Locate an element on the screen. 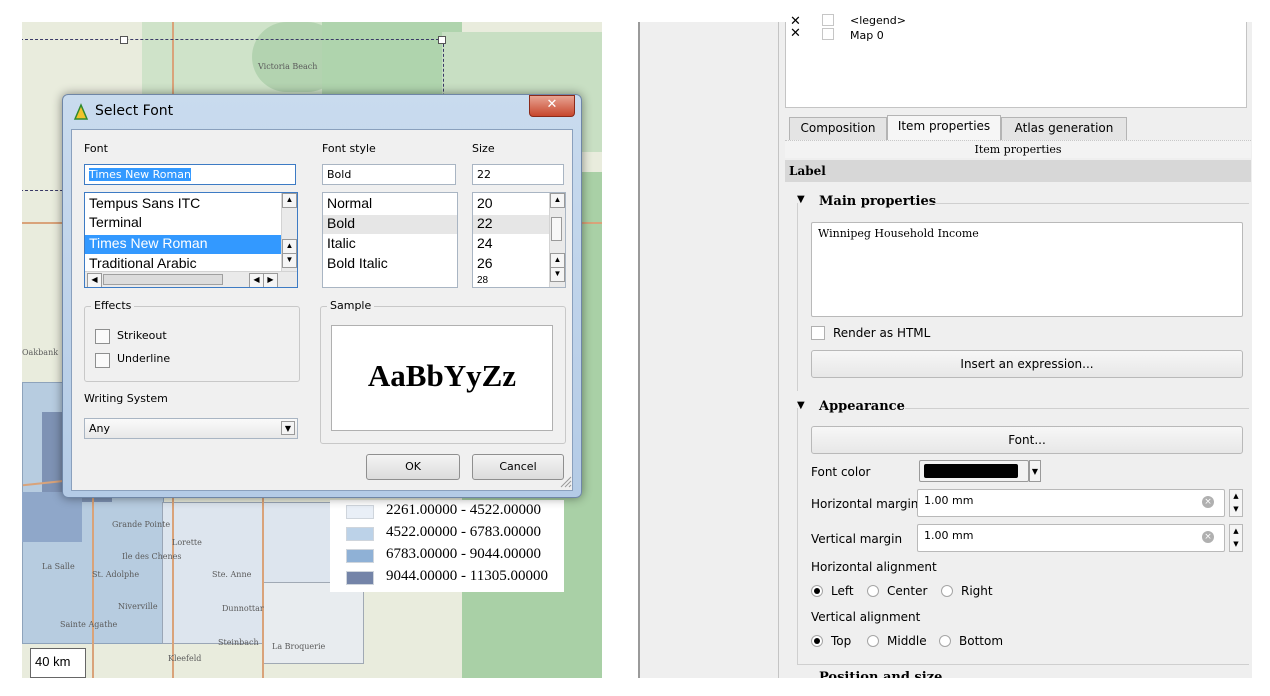 The image size is (1270, 696). font-list-item: Tempus Sans ITC is located at coordinates (144, 203).